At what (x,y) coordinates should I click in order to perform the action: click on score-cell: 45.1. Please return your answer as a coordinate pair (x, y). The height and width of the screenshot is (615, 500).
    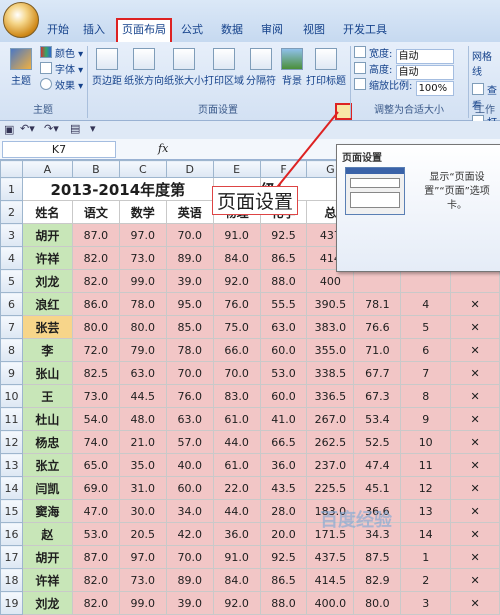
    Looking at the image, I should click on (377, 488).